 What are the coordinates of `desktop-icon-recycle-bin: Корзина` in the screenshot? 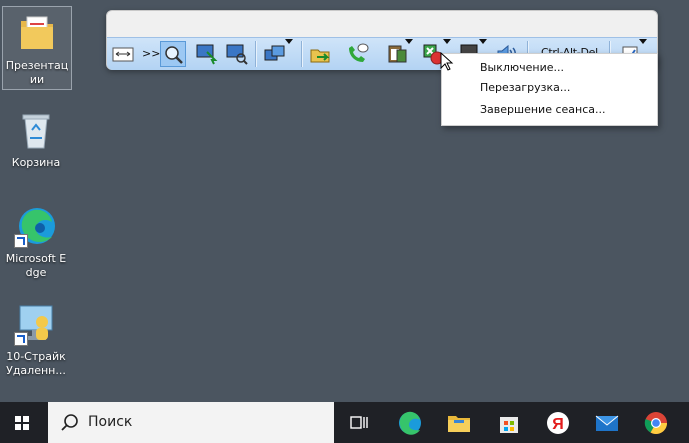 It's located at (36, 137).